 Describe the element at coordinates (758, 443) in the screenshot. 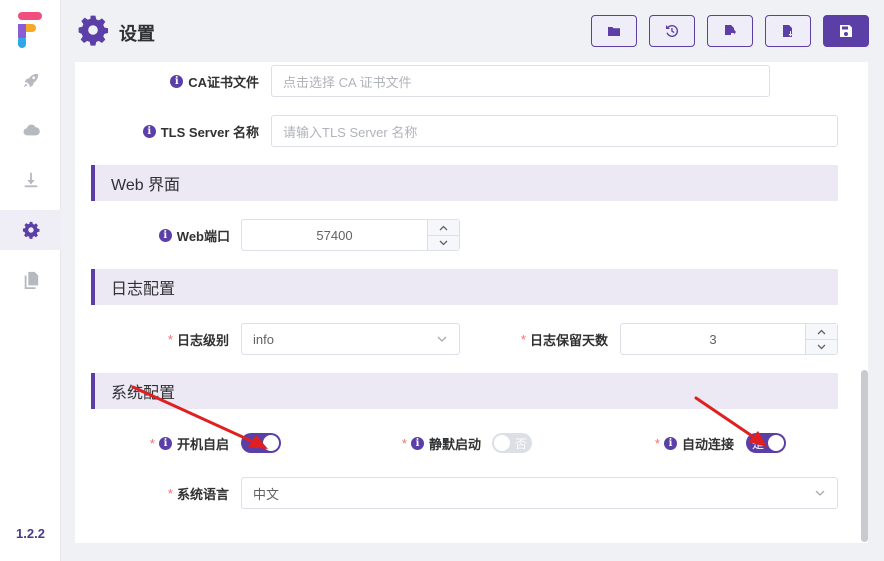

I see `auto-connect-switch-text: 是` at that location.